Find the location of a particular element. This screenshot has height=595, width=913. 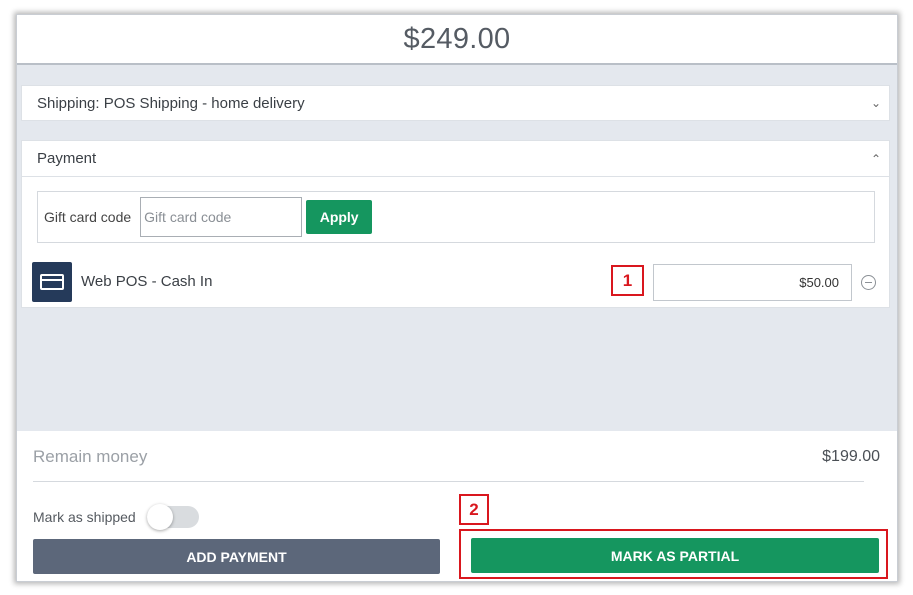

payment-amount-input is located at coordinates (752, 282).